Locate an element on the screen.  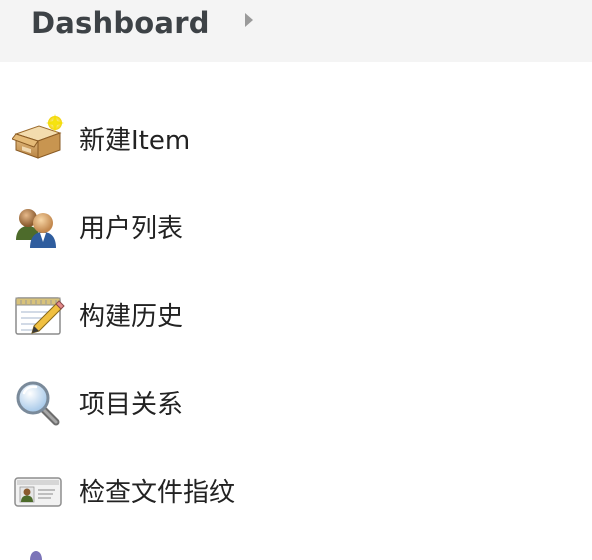
task-label: 用户列表 is located at coordinates (131, 229).